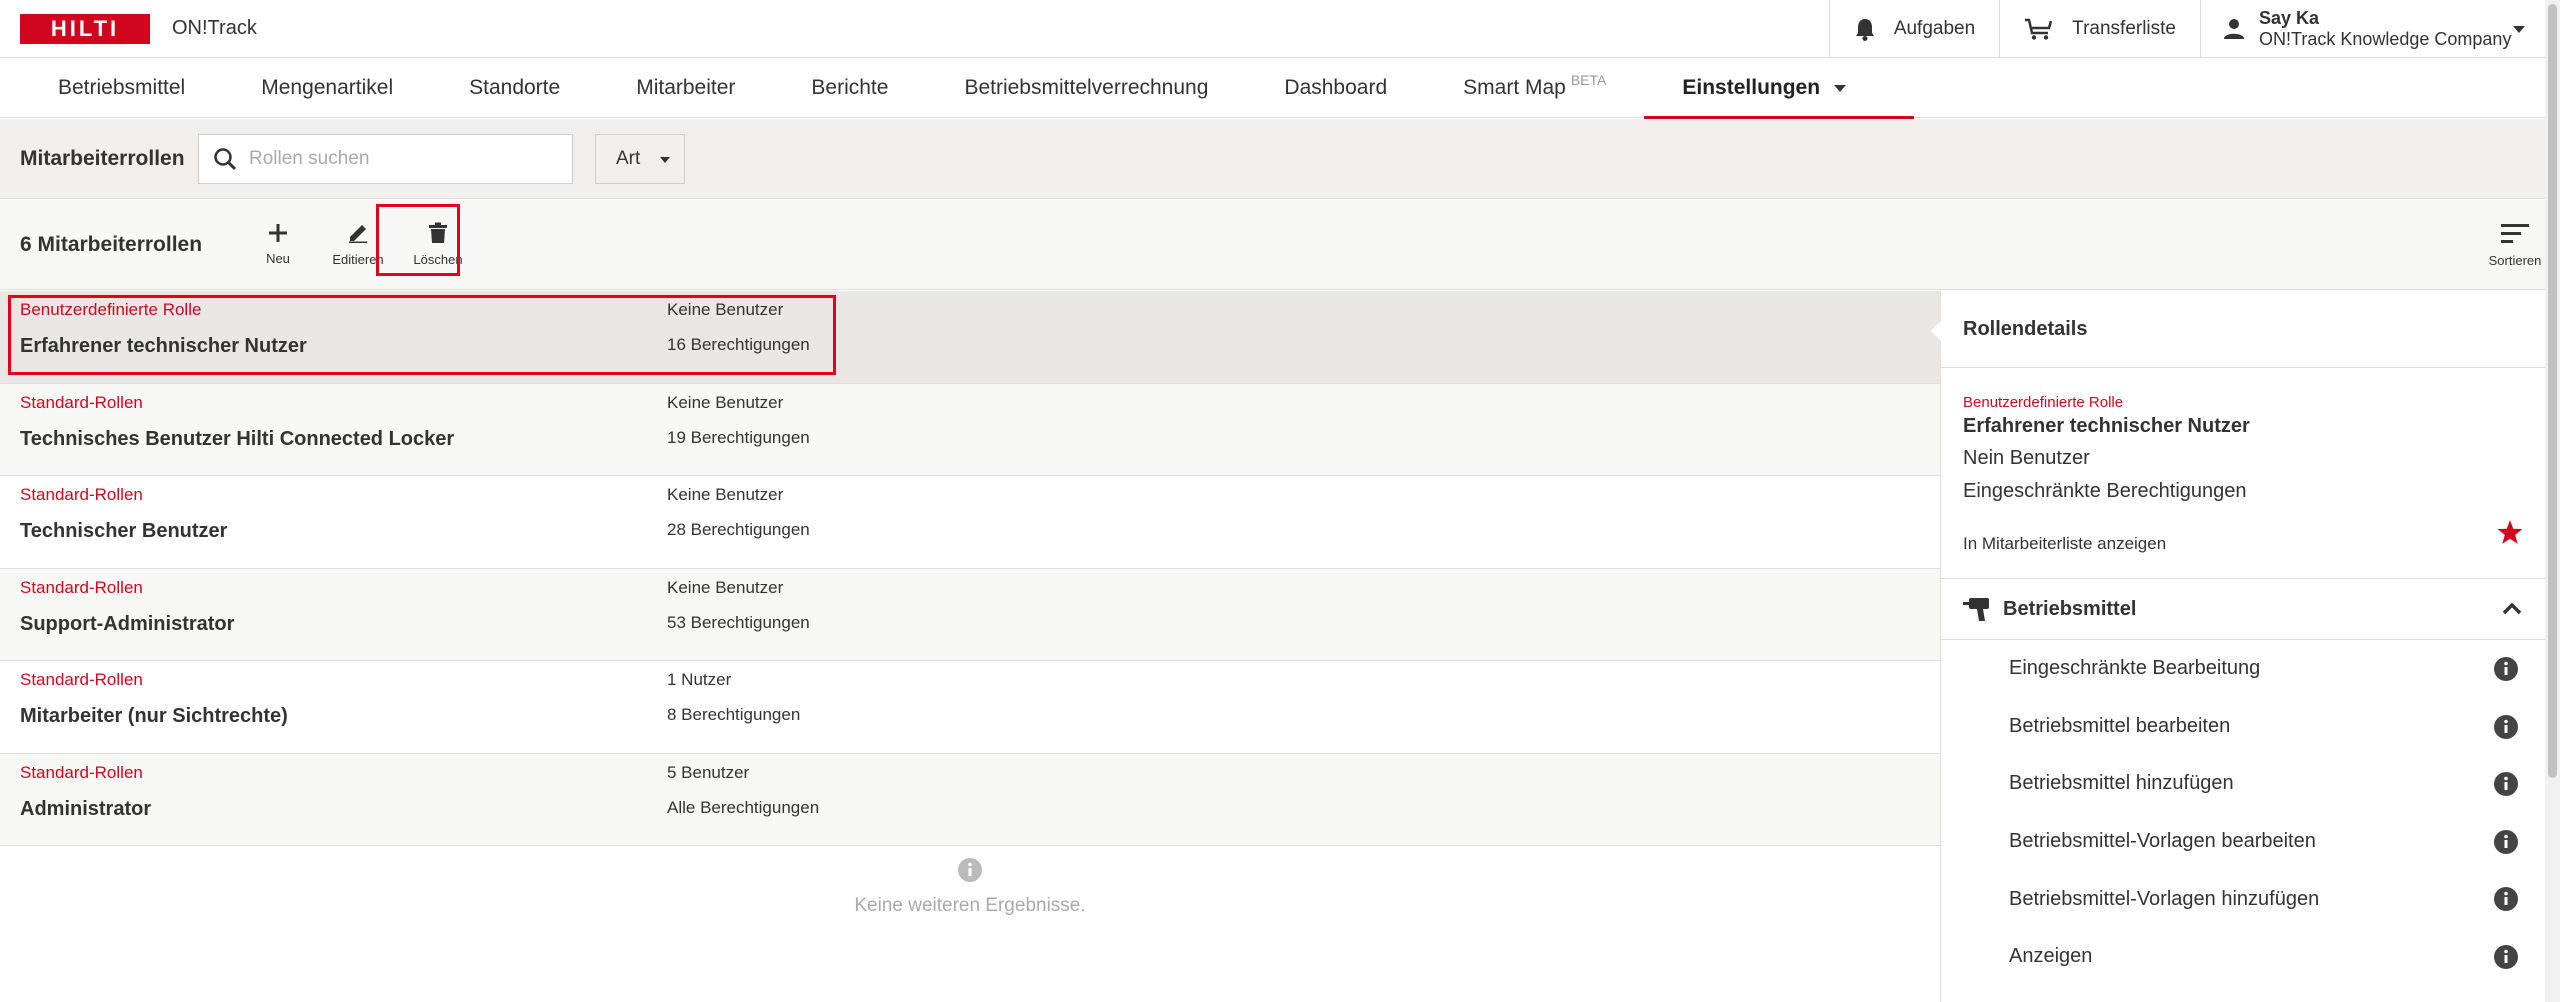  What do you see at coordinates (2099, 29) in the screenshot?
I see `transfer-list-button: Transferliste` at bounding box center [2099, 29].